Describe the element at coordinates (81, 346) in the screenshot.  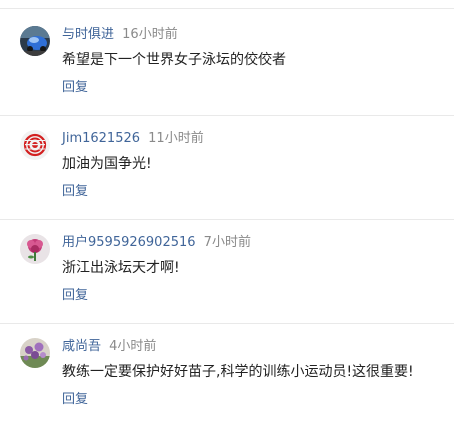
I see `username: 咸尚吾` at that location.